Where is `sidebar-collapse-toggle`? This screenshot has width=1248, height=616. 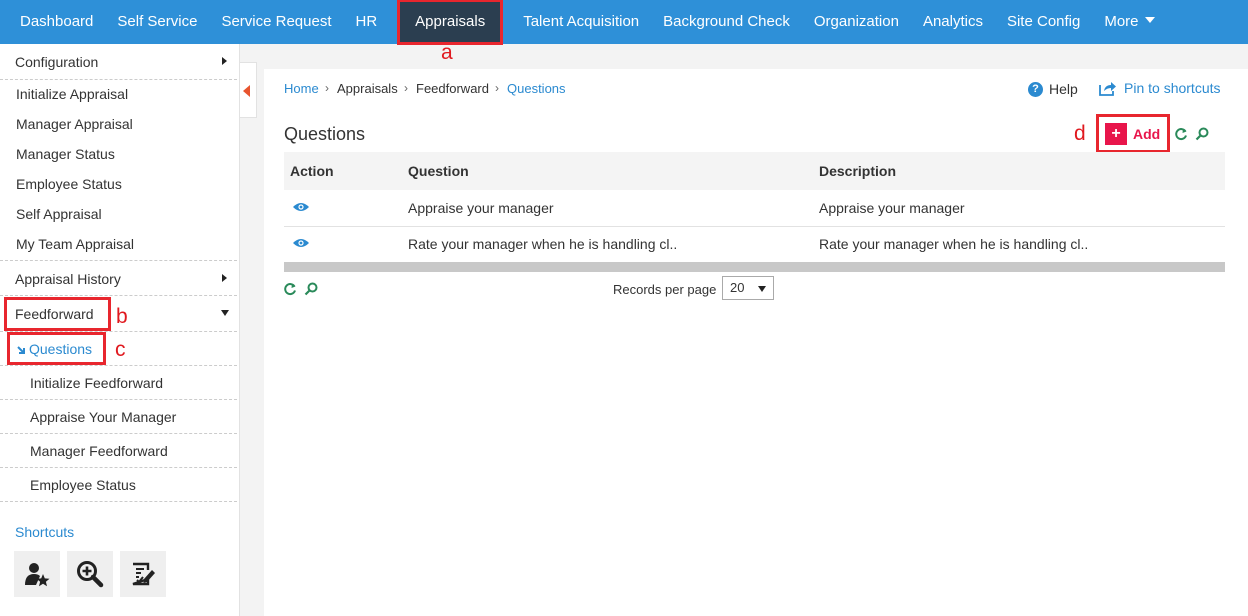 sidebar-collapse-toggle is located at coordinates (248, 90).